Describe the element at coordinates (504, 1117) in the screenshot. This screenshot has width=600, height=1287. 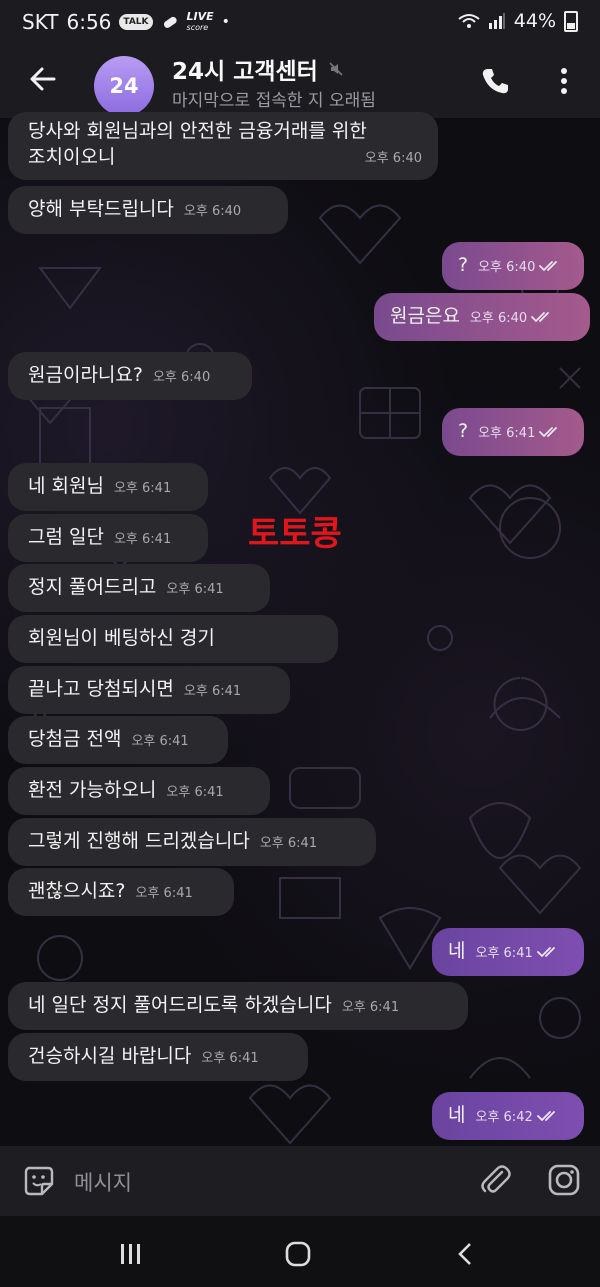
I see `message-time: 오후 6:42` at that location.